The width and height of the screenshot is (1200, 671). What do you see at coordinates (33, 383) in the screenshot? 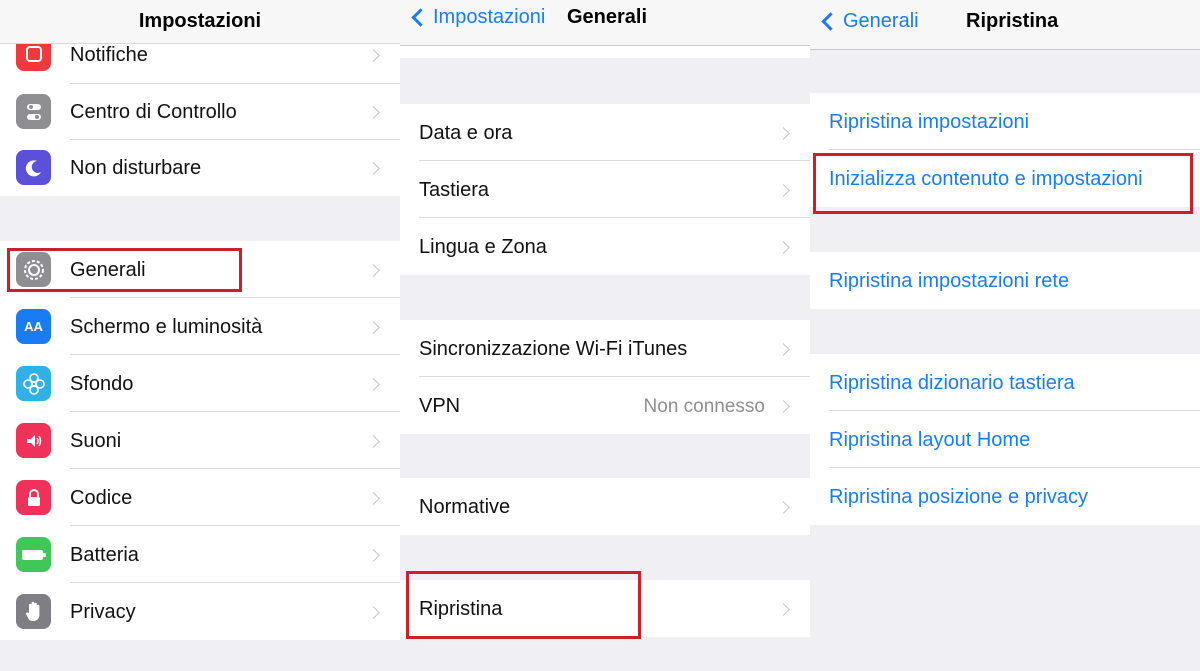
I see `wallpaper-flower-icon` at bounding box center [33, 383].